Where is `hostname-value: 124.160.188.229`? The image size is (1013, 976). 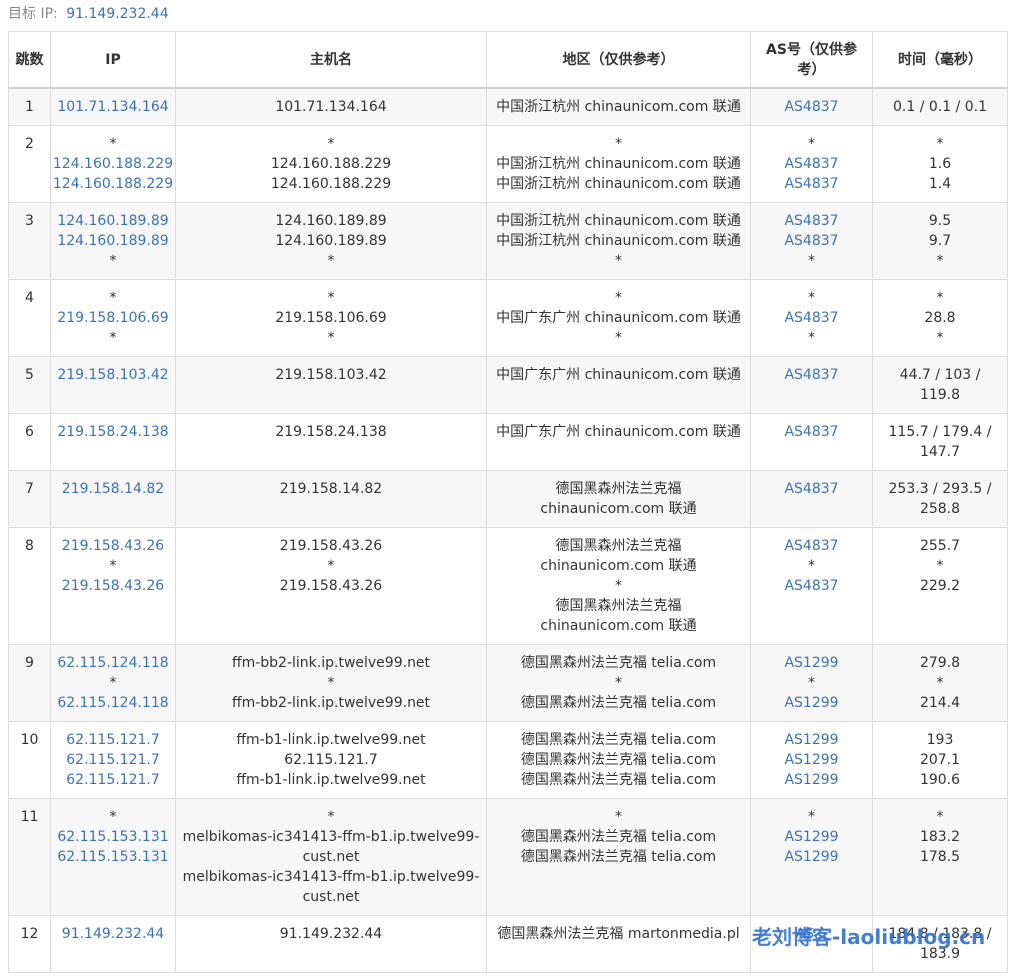
hostname-value: 124.160.188.229 is located at coordinates (331, 164).